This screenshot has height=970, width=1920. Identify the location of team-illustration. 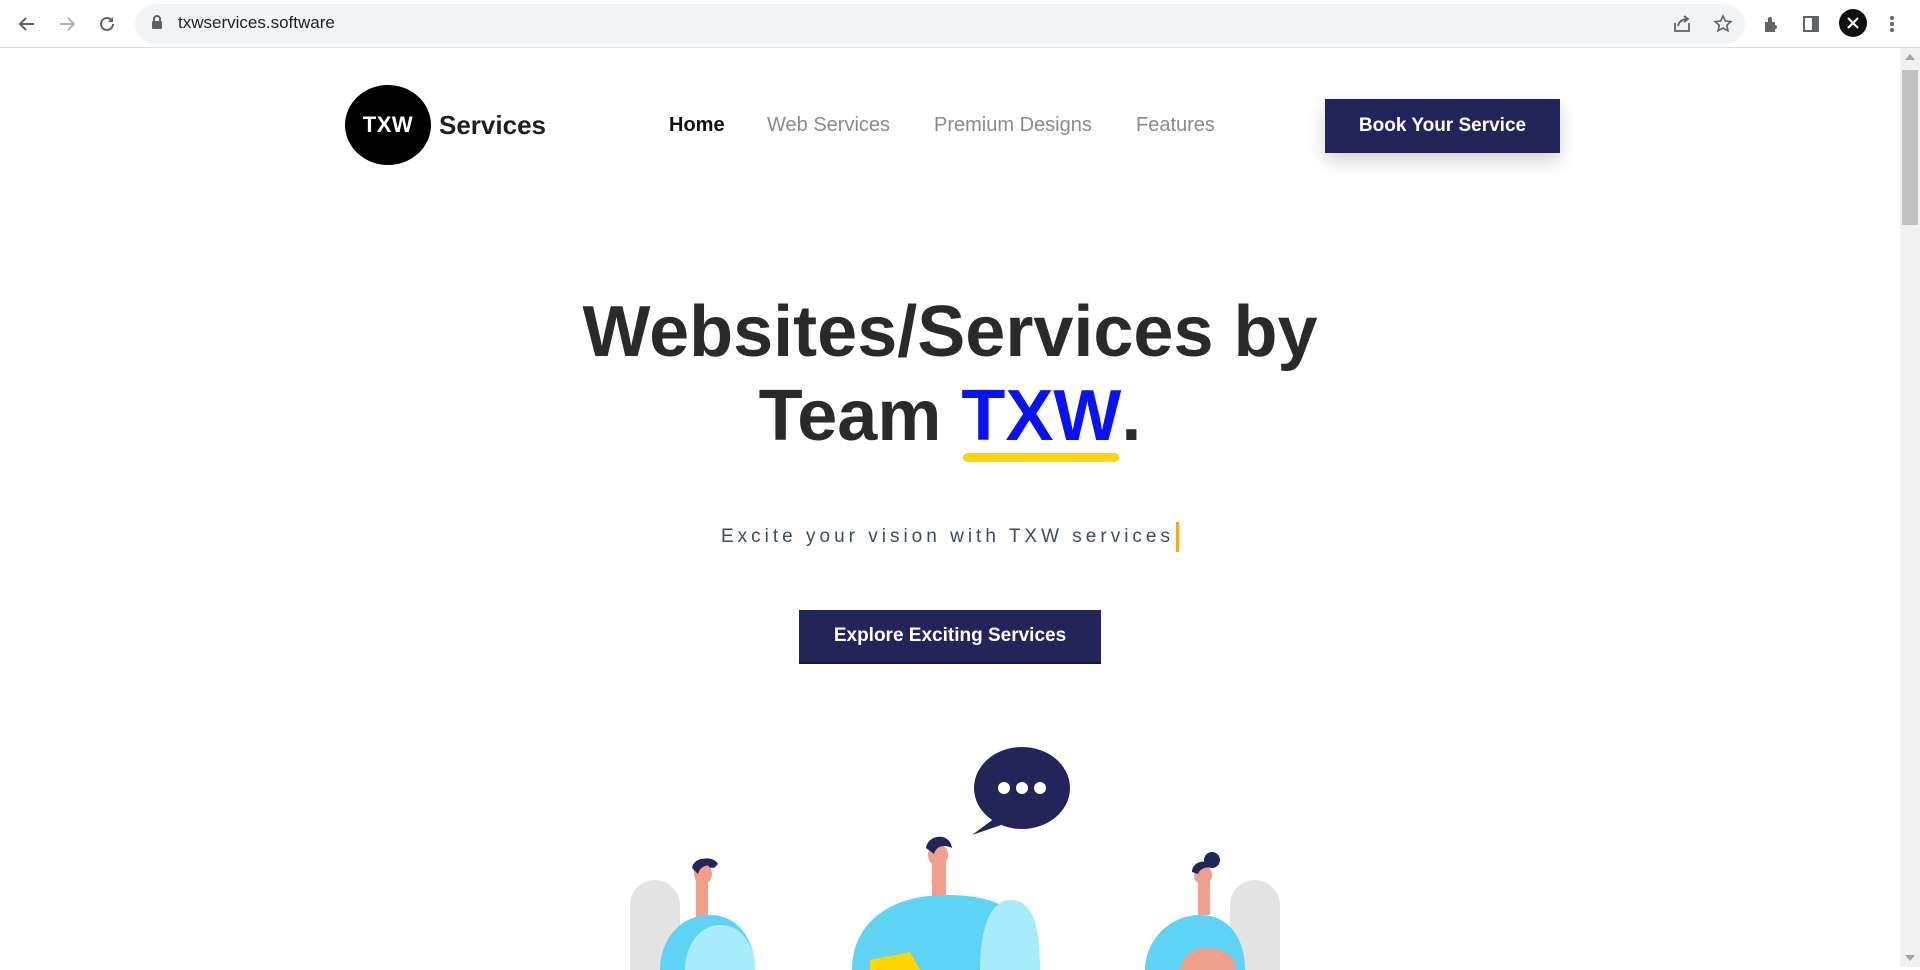
(955, 858).